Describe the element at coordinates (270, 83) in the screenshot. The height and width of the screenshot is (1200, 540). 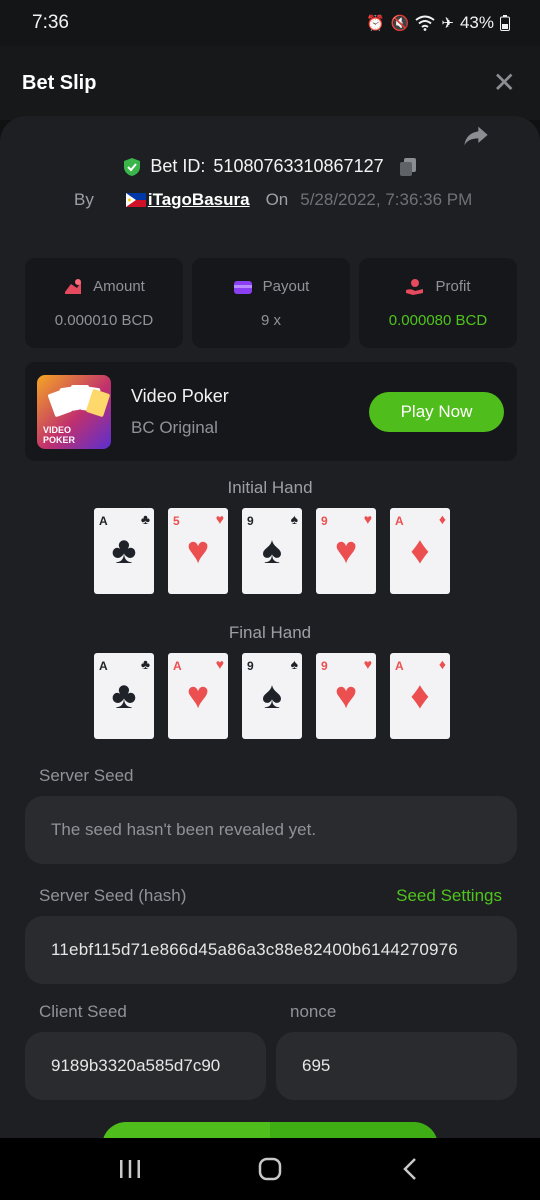
I see `bet-slip-header: Bet Slip ✕` at that location.